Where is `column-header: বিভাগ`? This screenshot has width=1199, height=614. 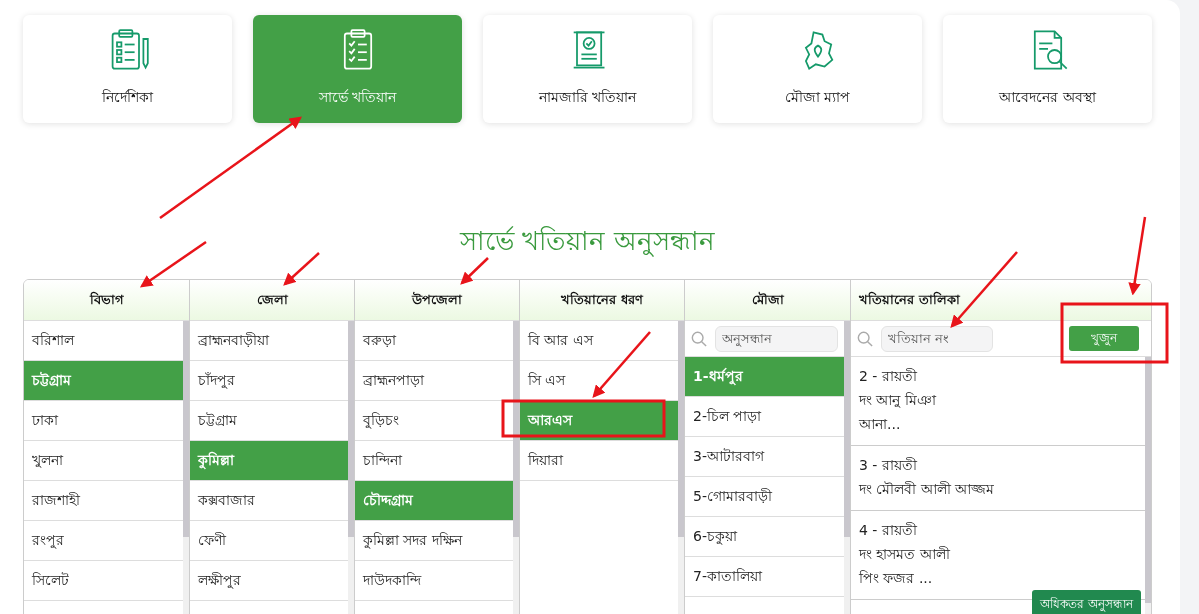
column-header: বিভাগ is located at coordinates (106, 300).